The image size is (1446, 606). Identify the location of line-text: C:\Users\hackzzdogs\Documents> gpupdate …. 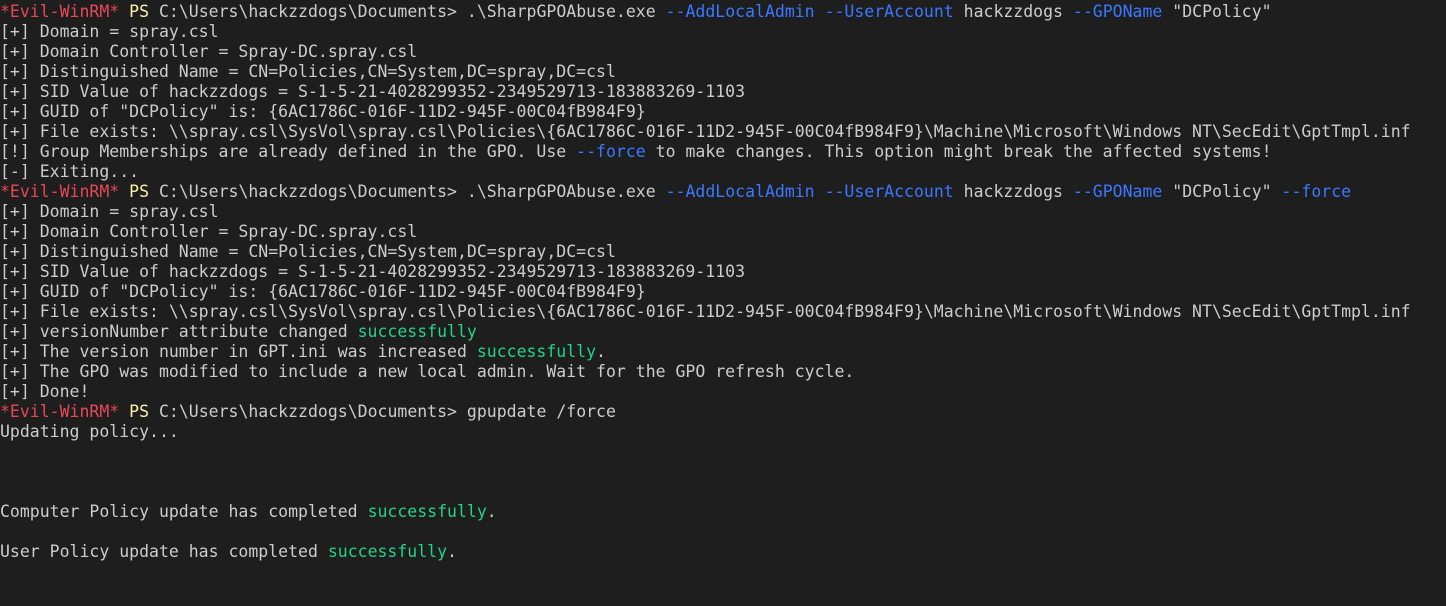
(387, 411).